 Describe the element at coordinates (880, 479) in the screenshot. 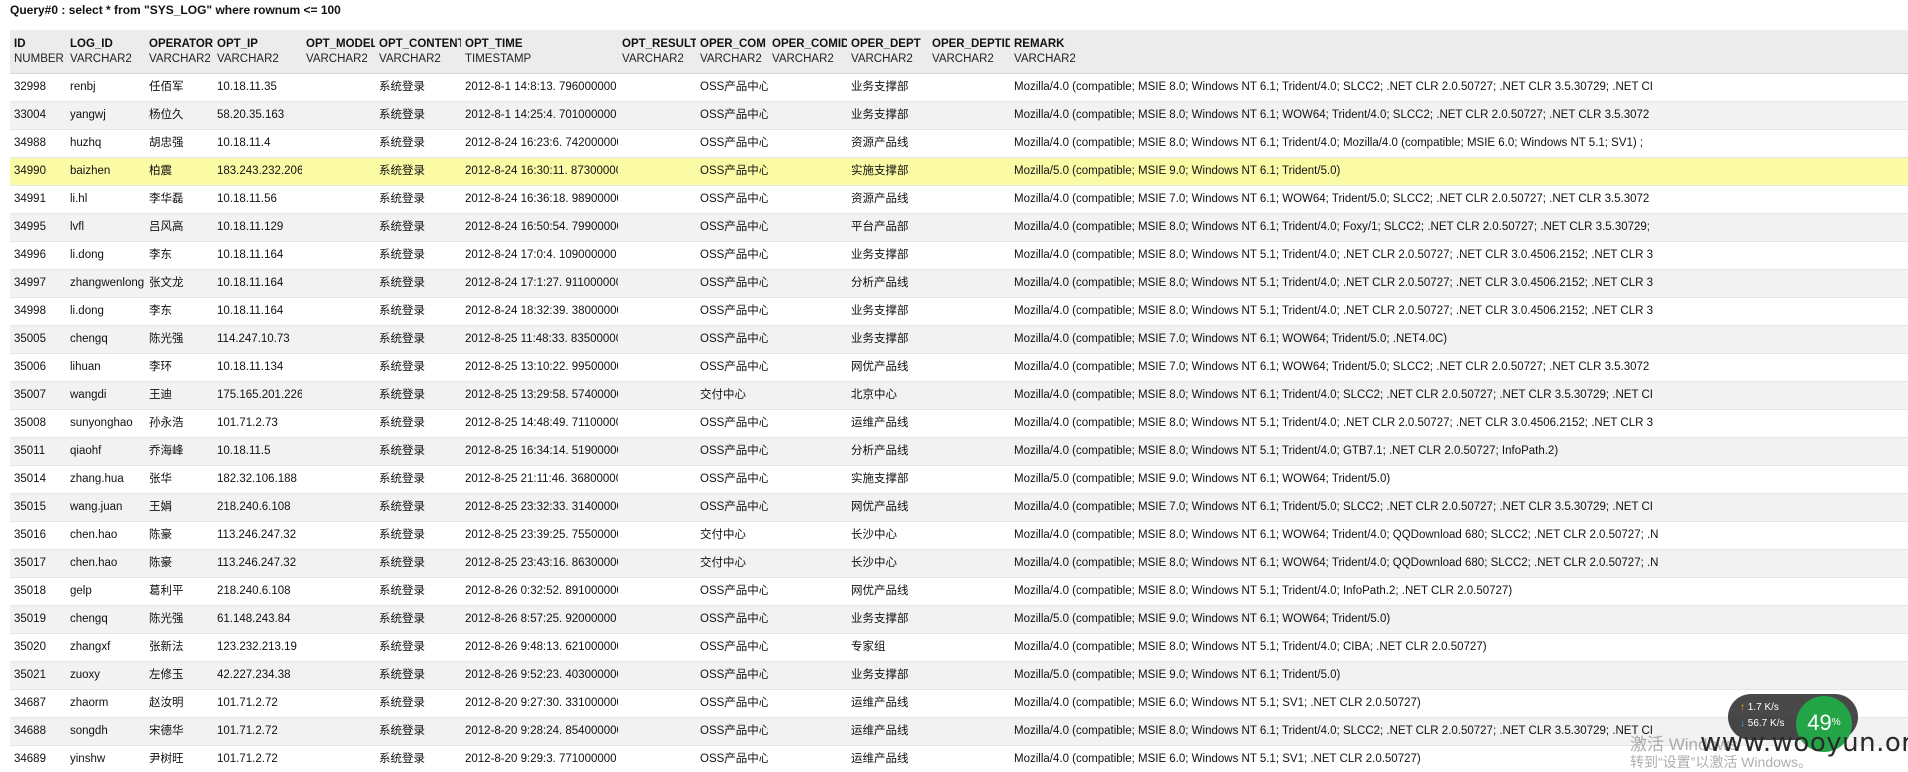

I see `cell-oper-dept: 实施支撑部` at that location.